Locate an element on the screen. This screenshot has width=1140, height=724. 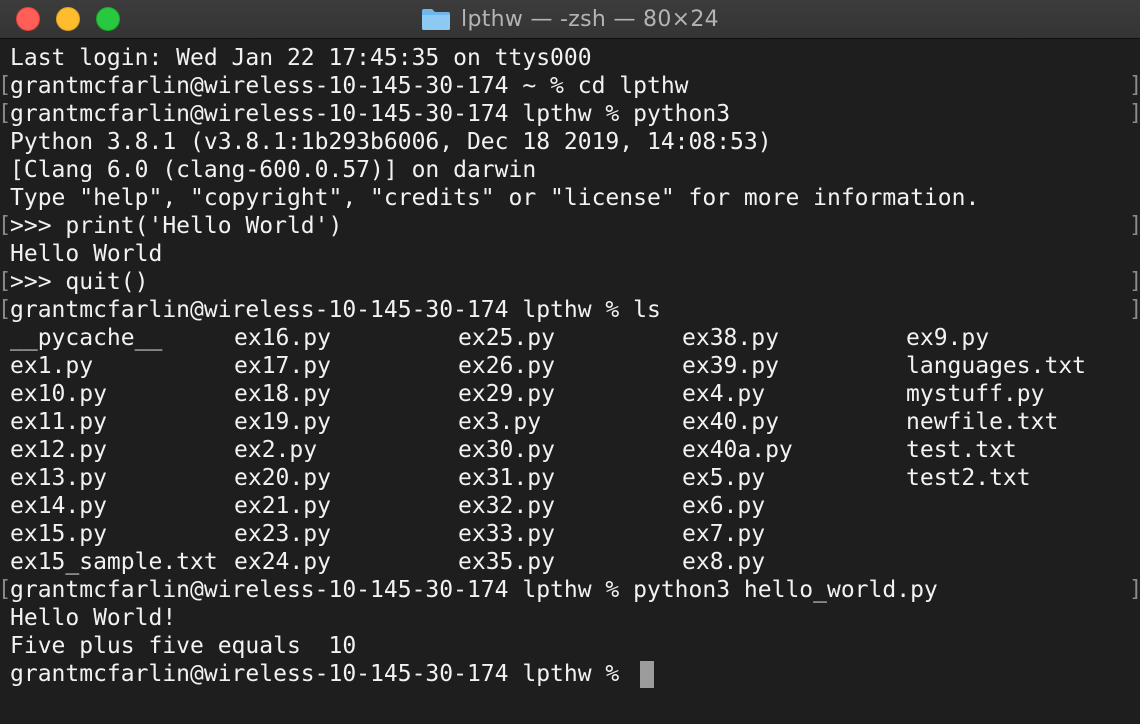
file-entry: ex40a.py is located at coordinates (737, 450).